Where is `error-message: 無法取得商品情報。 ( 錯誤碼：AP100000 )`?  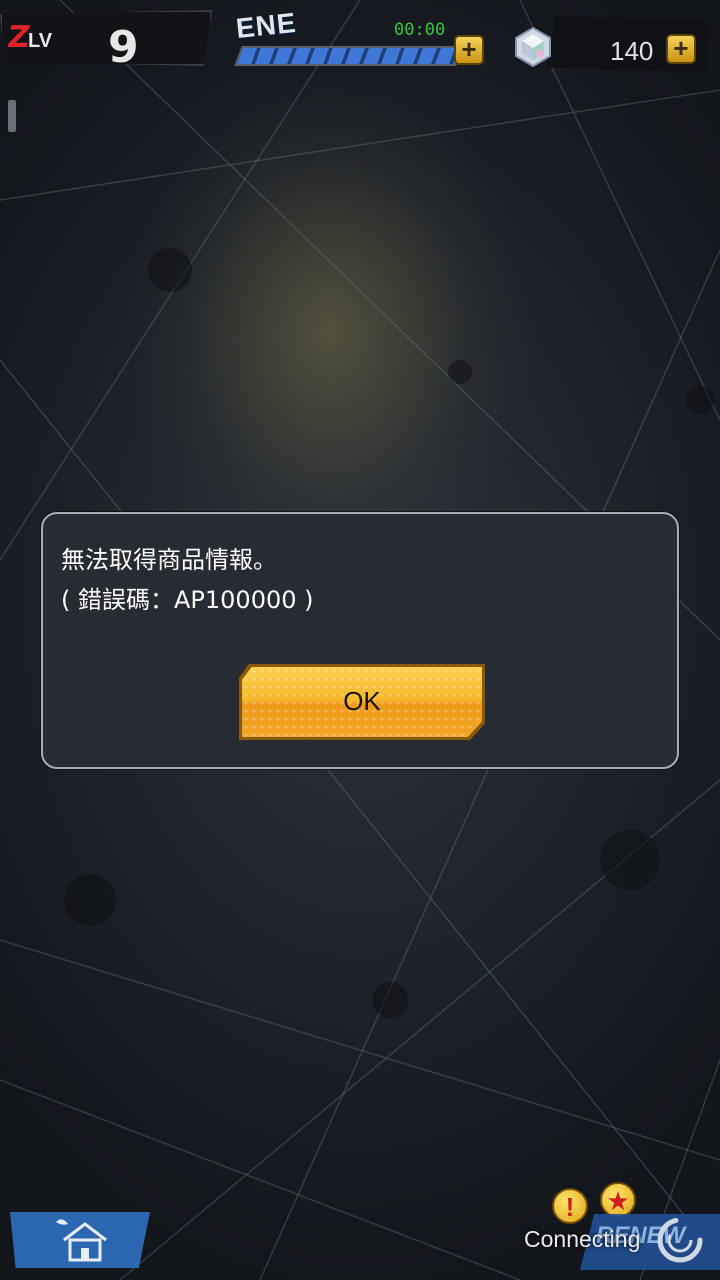 error-message: 無法取得商品情報。 ( 錯誤碼：AP100000 ) is located at coordinates (187, 580).